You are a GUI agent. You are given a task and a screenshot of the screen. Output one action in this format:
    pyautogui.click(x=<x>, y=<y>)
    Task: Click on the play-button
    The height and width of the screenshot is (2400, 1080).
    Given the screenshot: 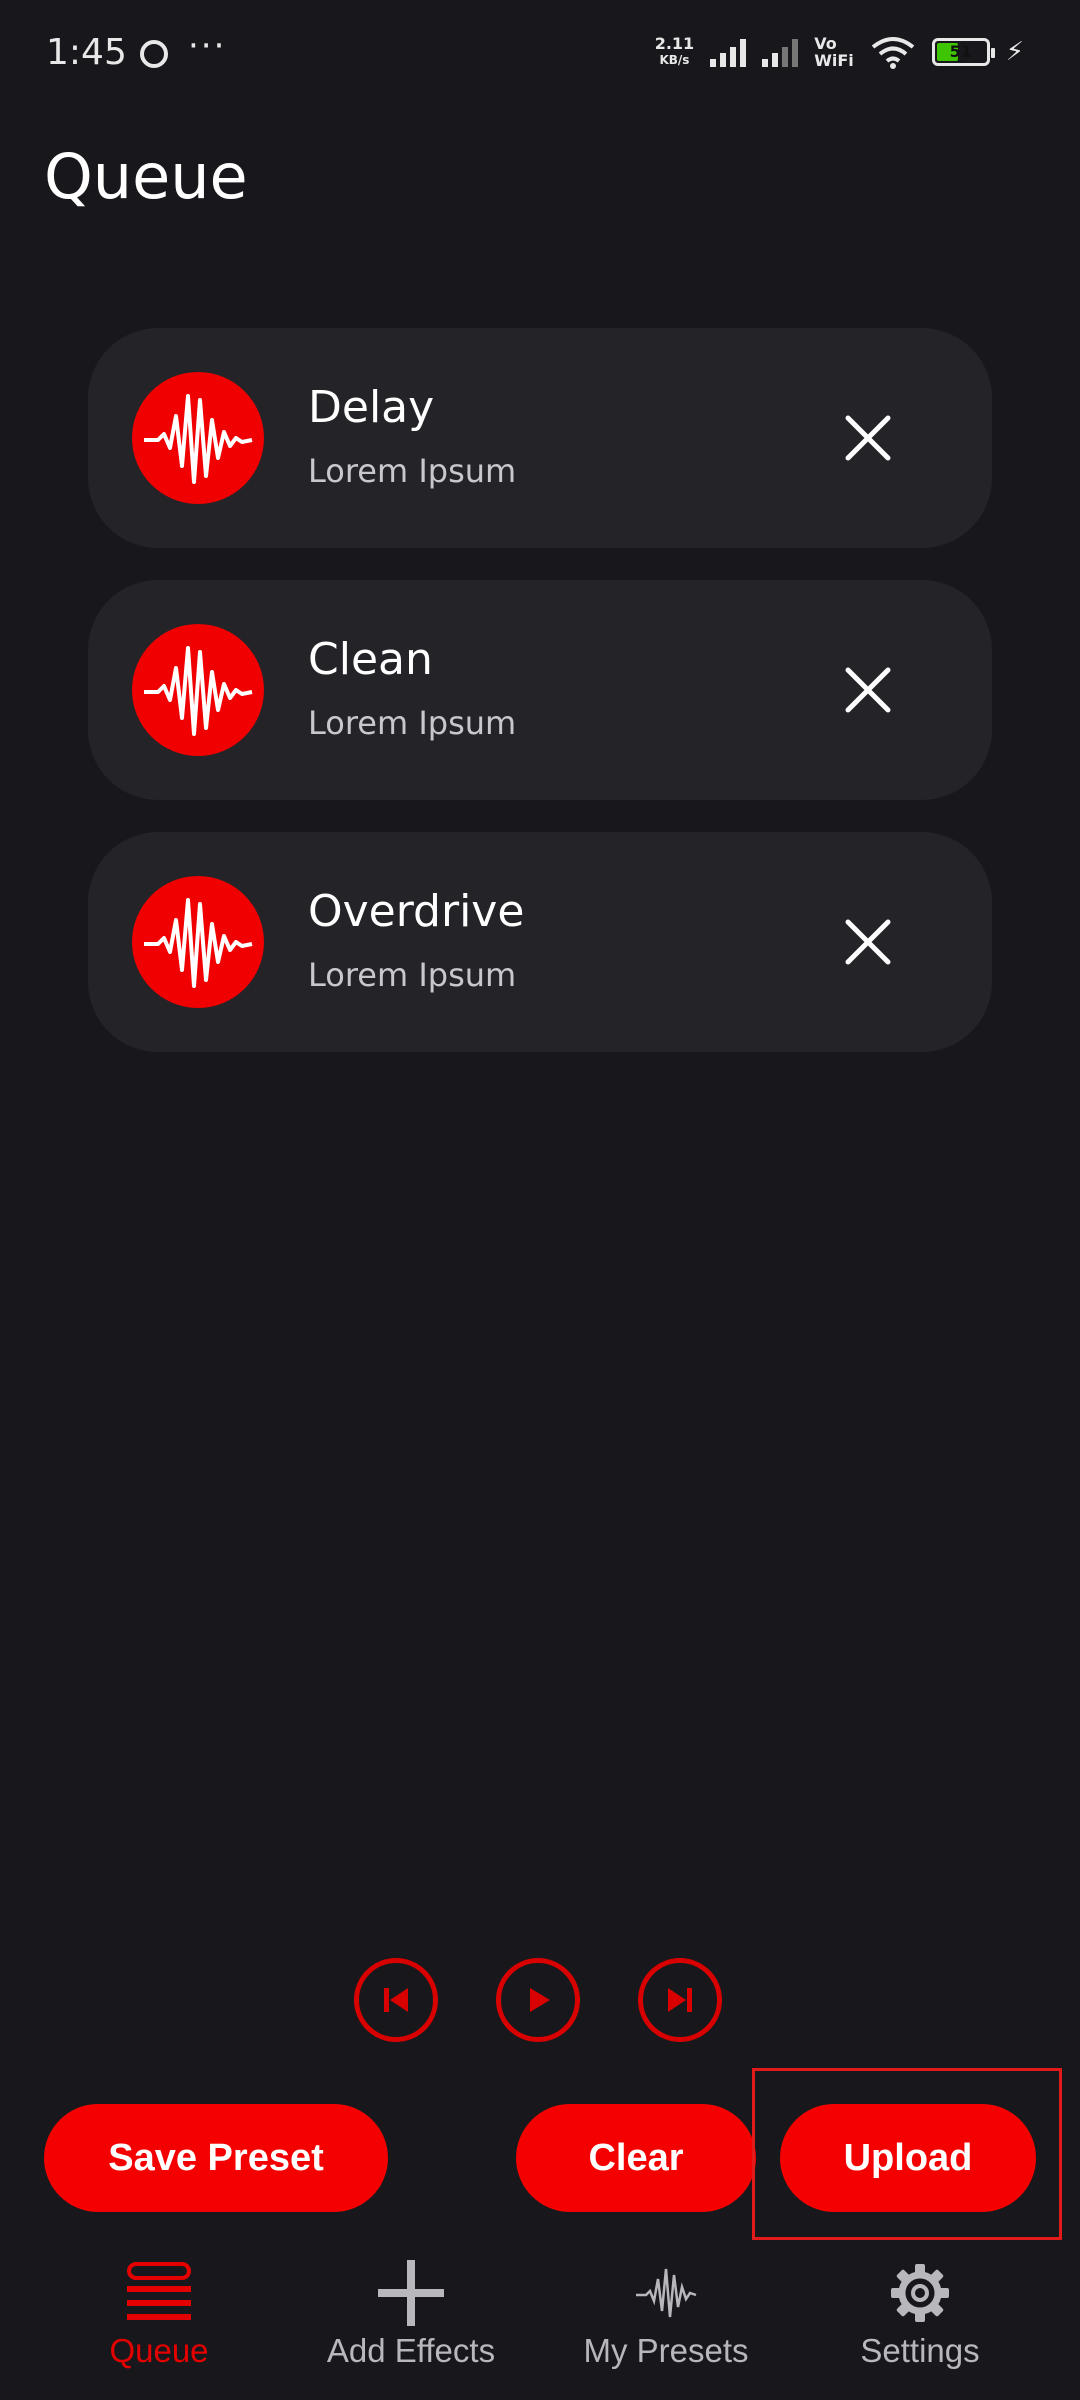 What is the action you would take?
    pyautogui.click(x=538, y=2000)
    